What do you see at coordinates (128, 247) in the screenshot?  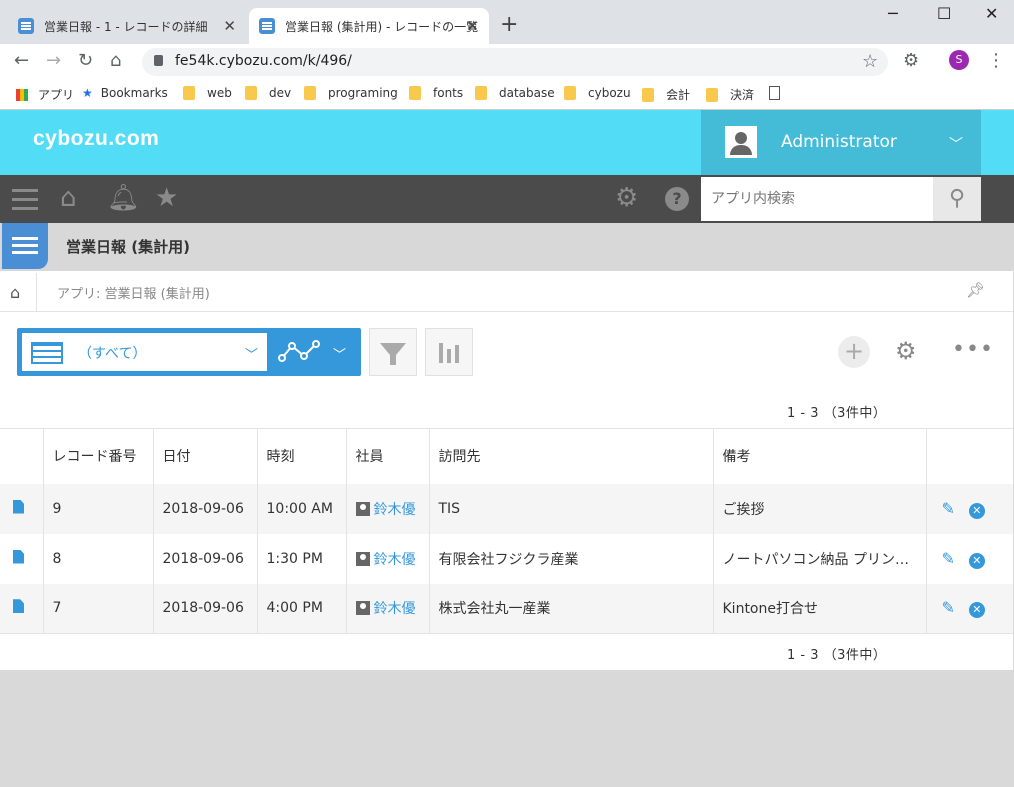 I see `app-title: 営業日報 (集計用)` at bounding box center [128, 247].